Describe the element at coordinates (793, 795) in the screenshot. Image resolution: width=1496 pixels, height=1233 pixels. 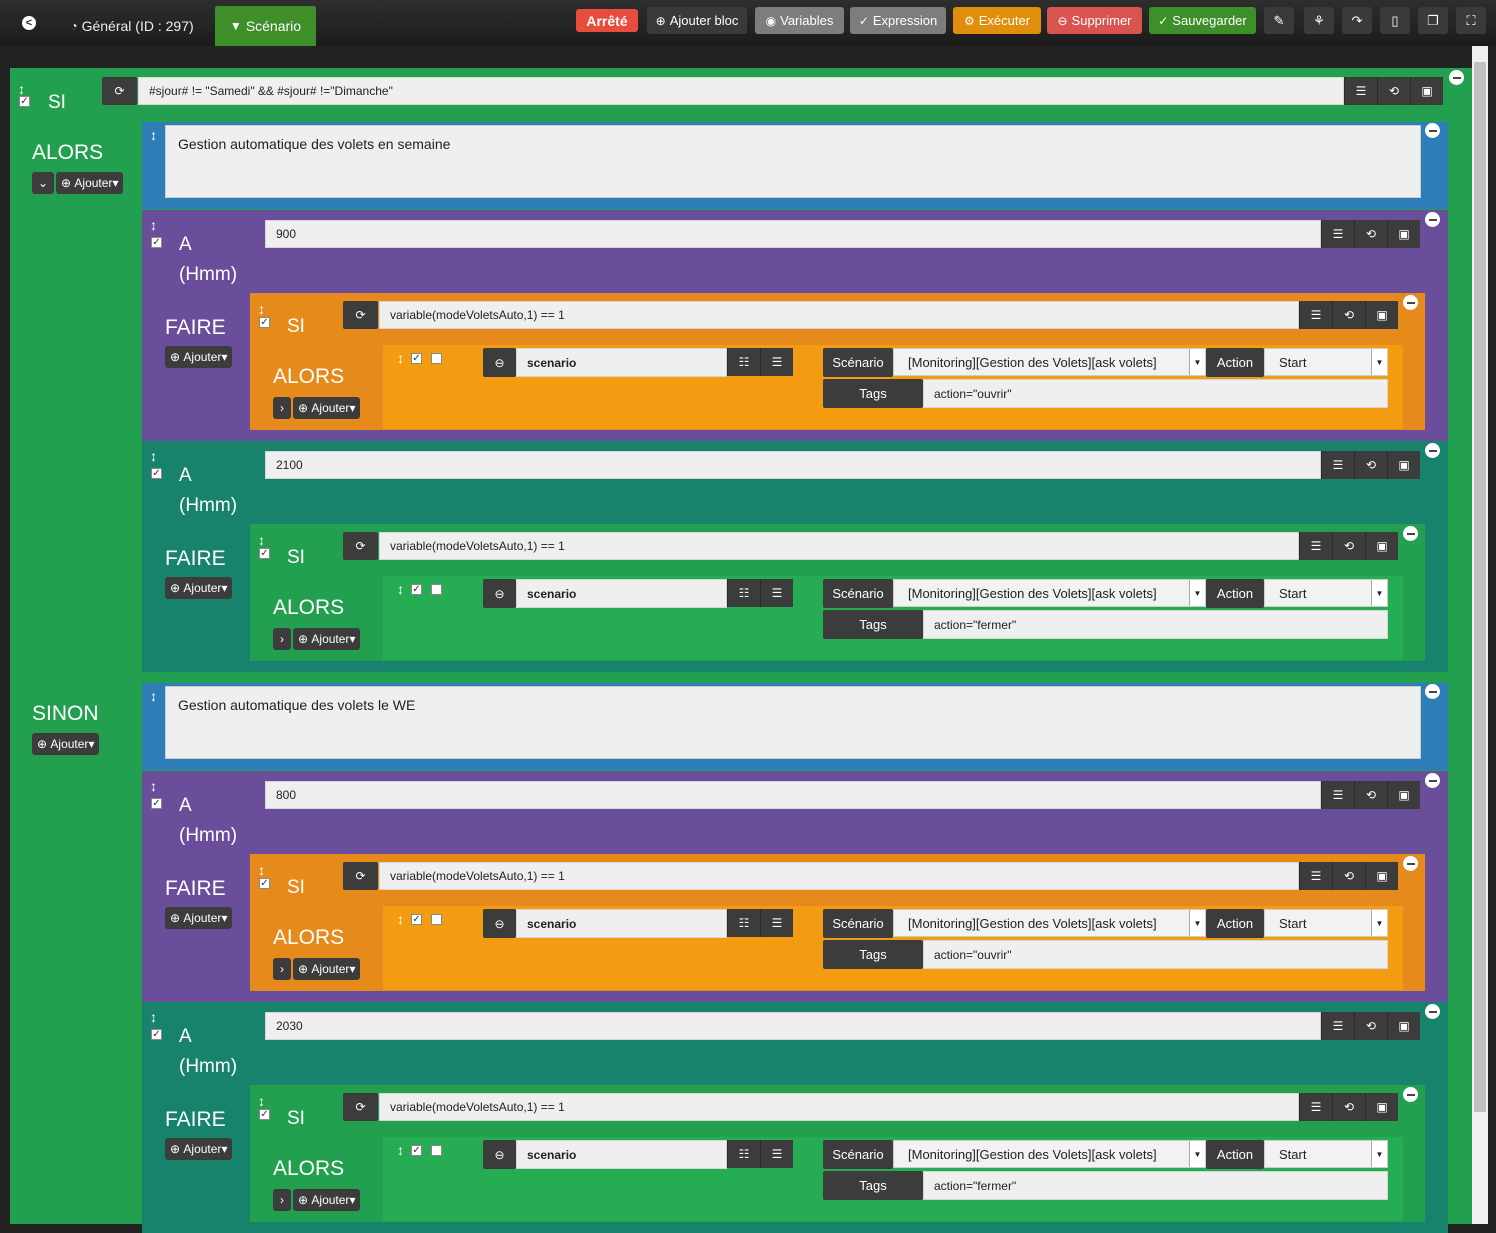
I see `time-input: 800` at that location.